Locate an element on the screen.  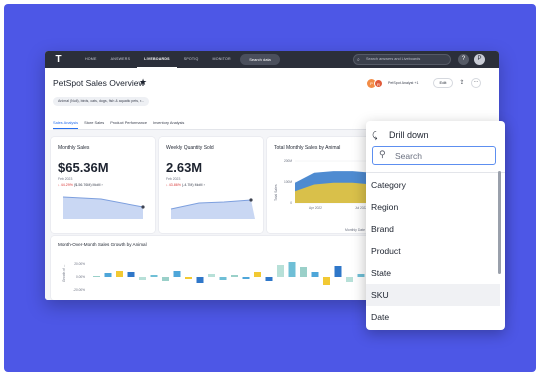
kpi-change: ↓ 43.86% (-4.7M) MoM › is located at coordinates (185, 185).